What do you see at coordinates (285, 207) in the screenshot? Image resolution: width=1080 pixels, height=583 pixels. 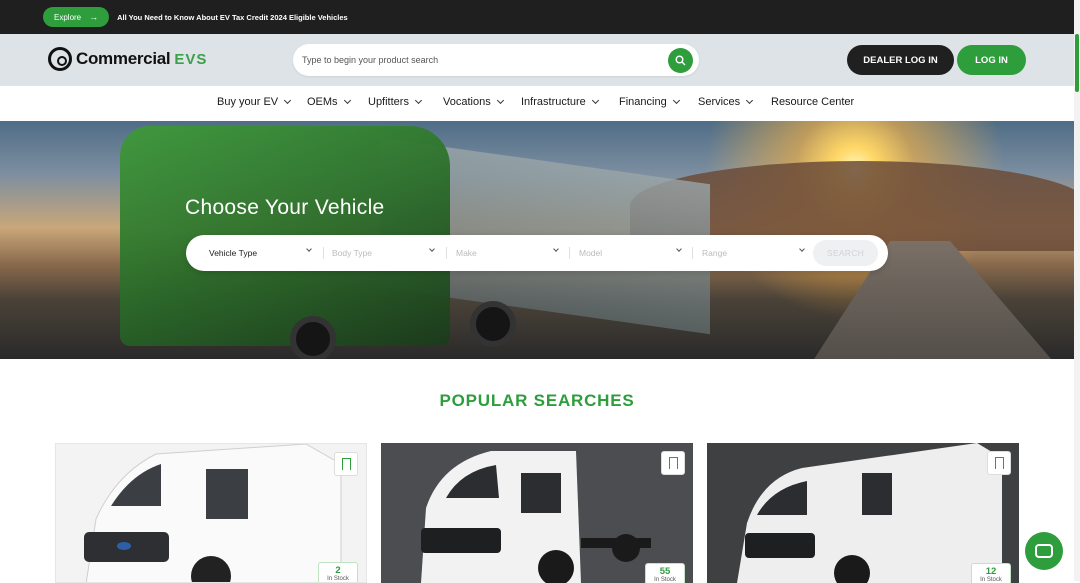 I see `hero-title: Choose Your Vehicle` at bounding box center [285, 207].